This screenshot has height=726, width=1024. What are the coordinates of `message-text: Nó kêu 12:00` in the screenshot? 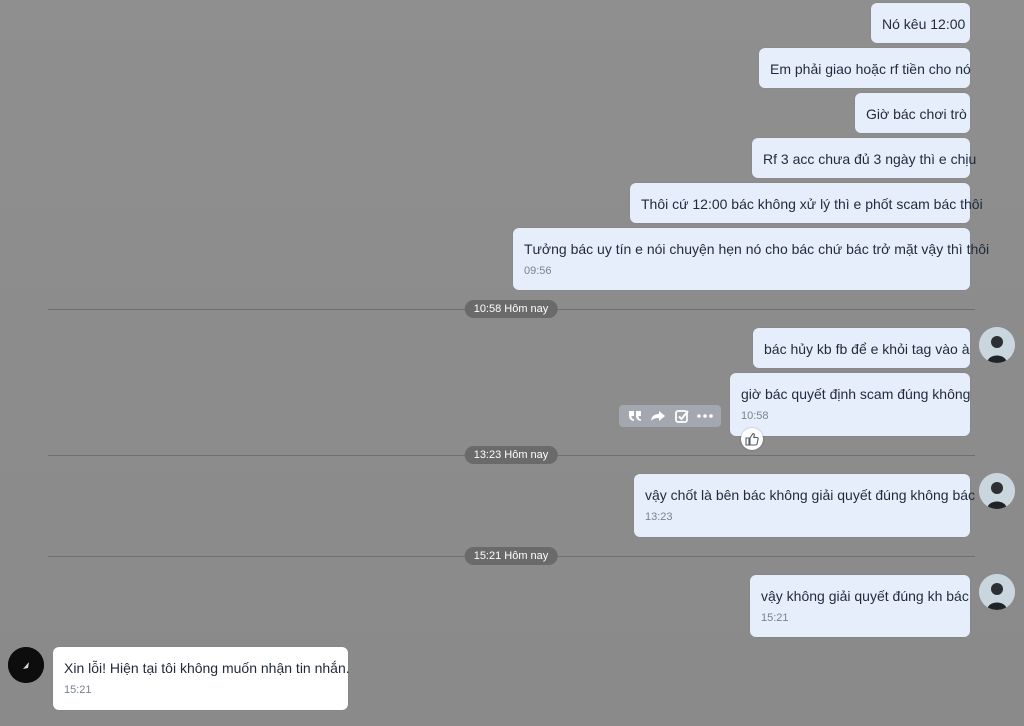 It's located at (924, 24).